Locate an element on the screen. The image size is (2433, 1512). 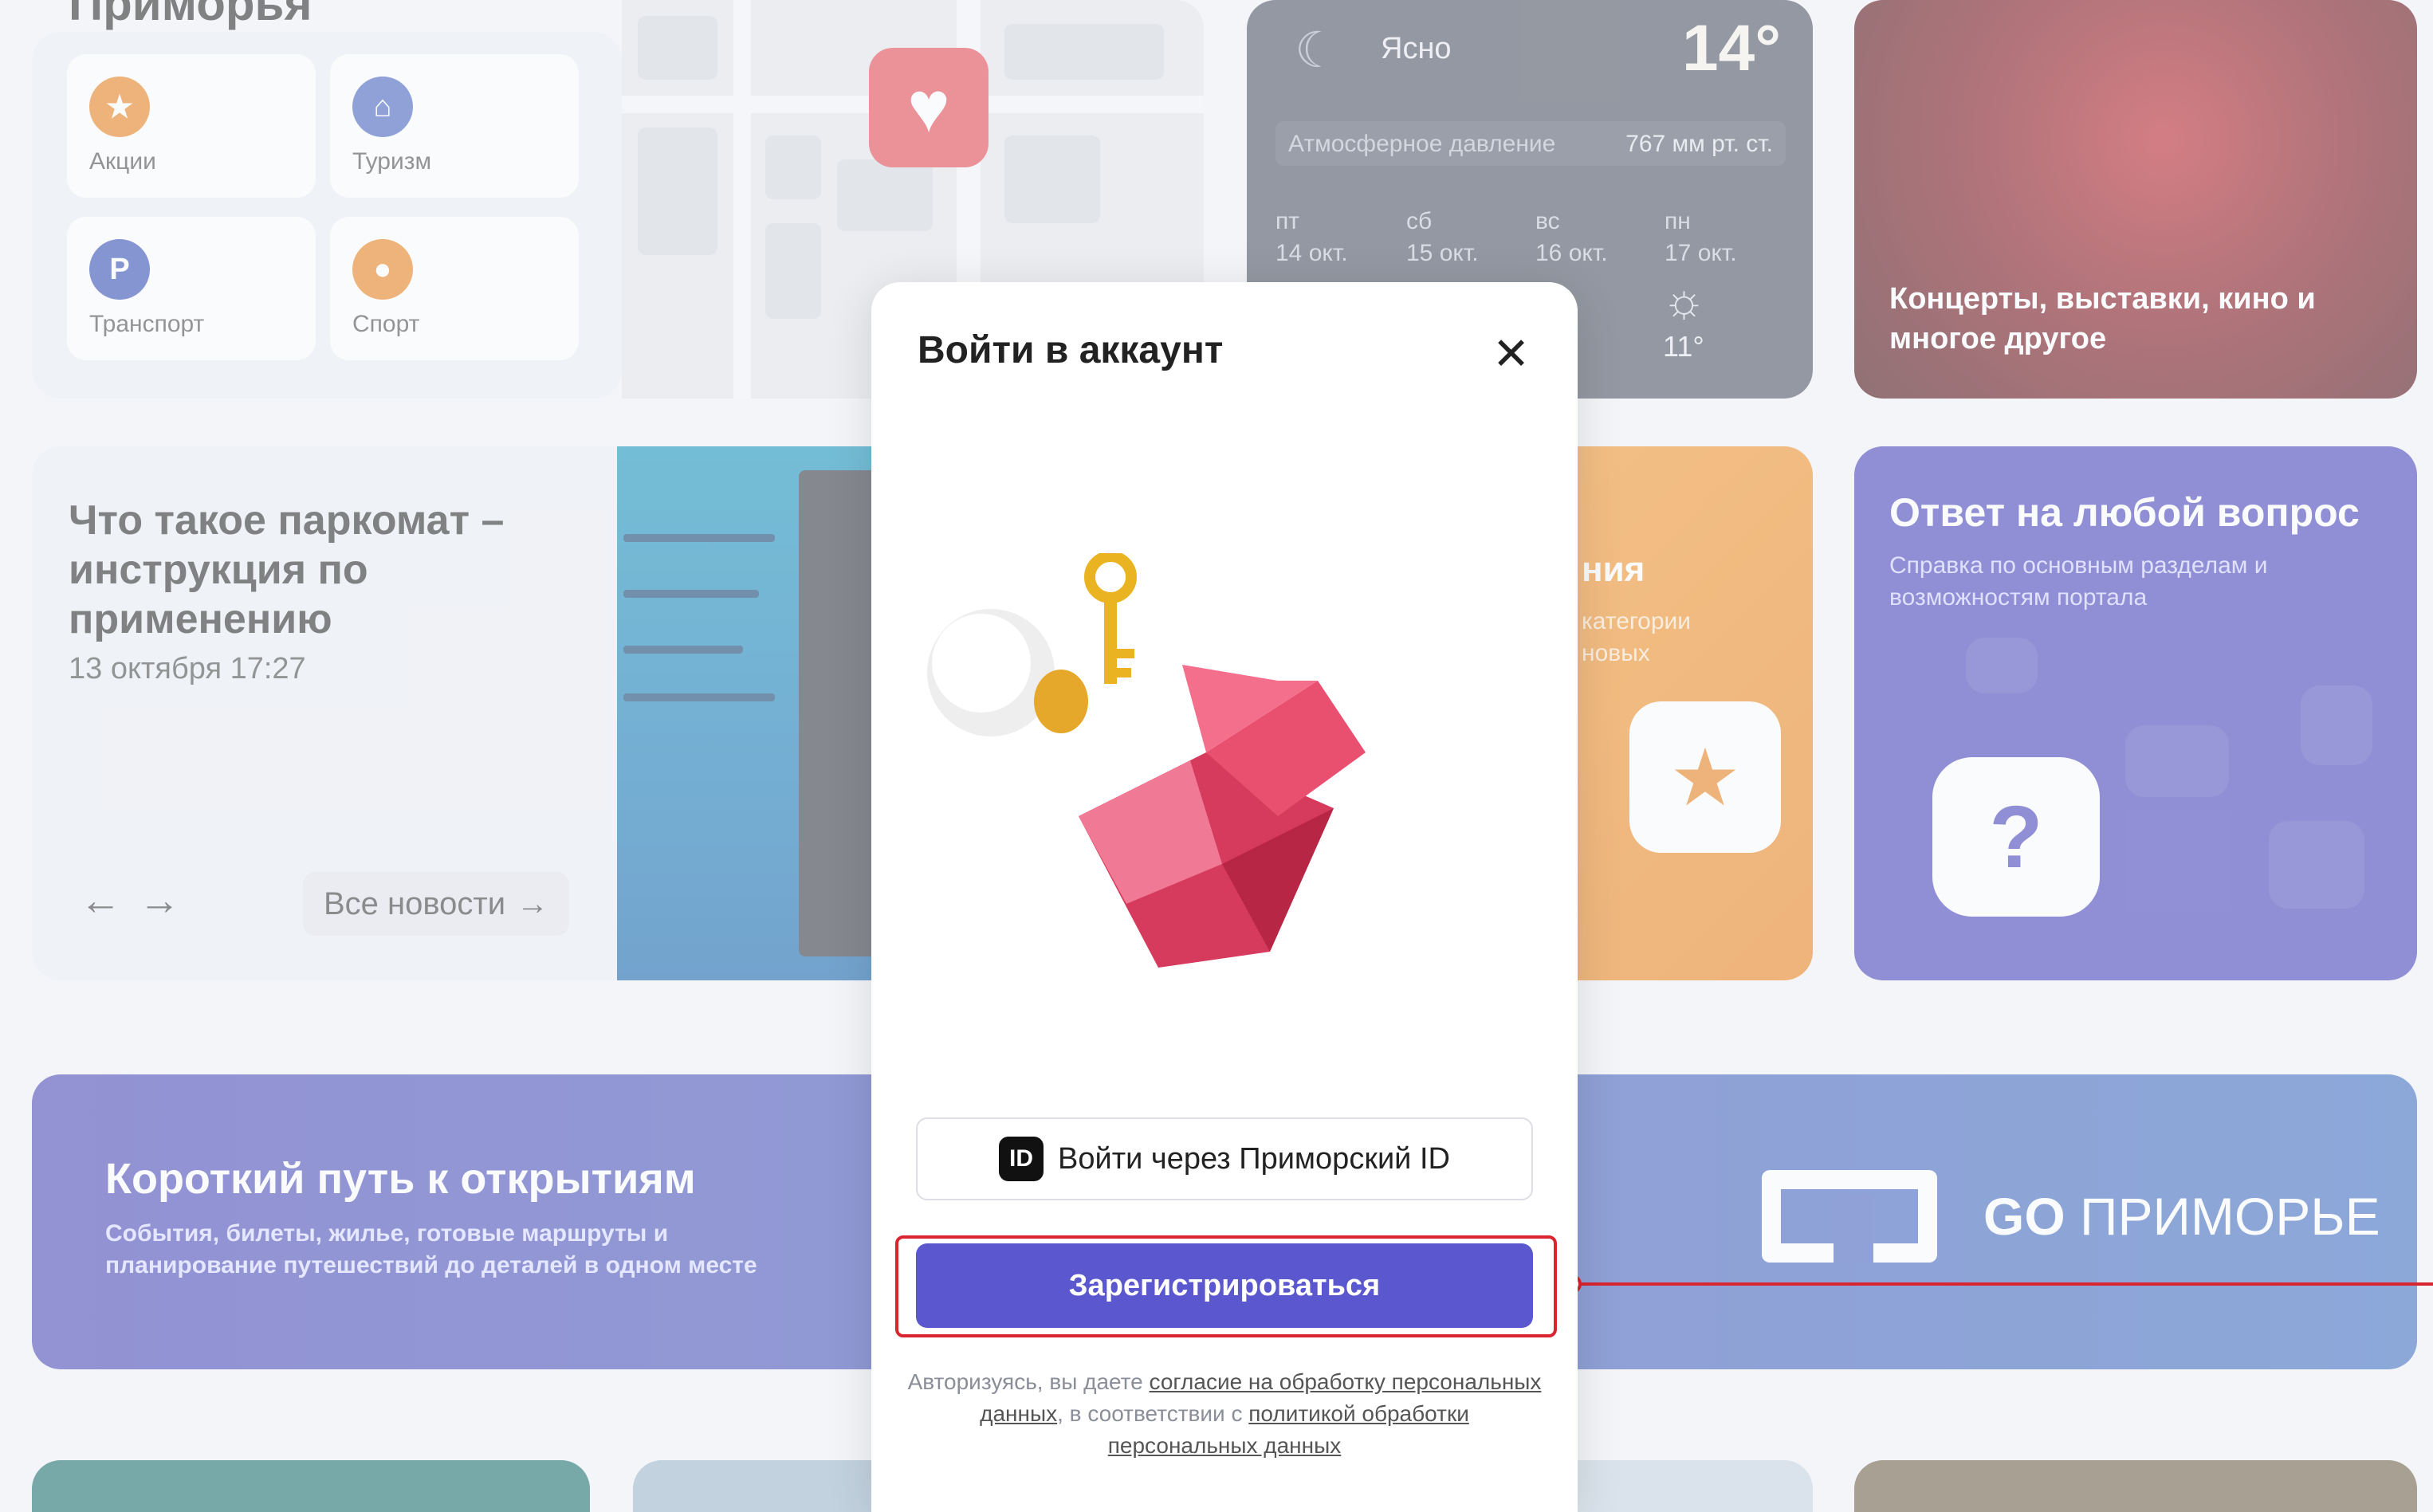
login-primorsky-id-label: Войти через Приморский ID is located at coordinates (1254, 1158).